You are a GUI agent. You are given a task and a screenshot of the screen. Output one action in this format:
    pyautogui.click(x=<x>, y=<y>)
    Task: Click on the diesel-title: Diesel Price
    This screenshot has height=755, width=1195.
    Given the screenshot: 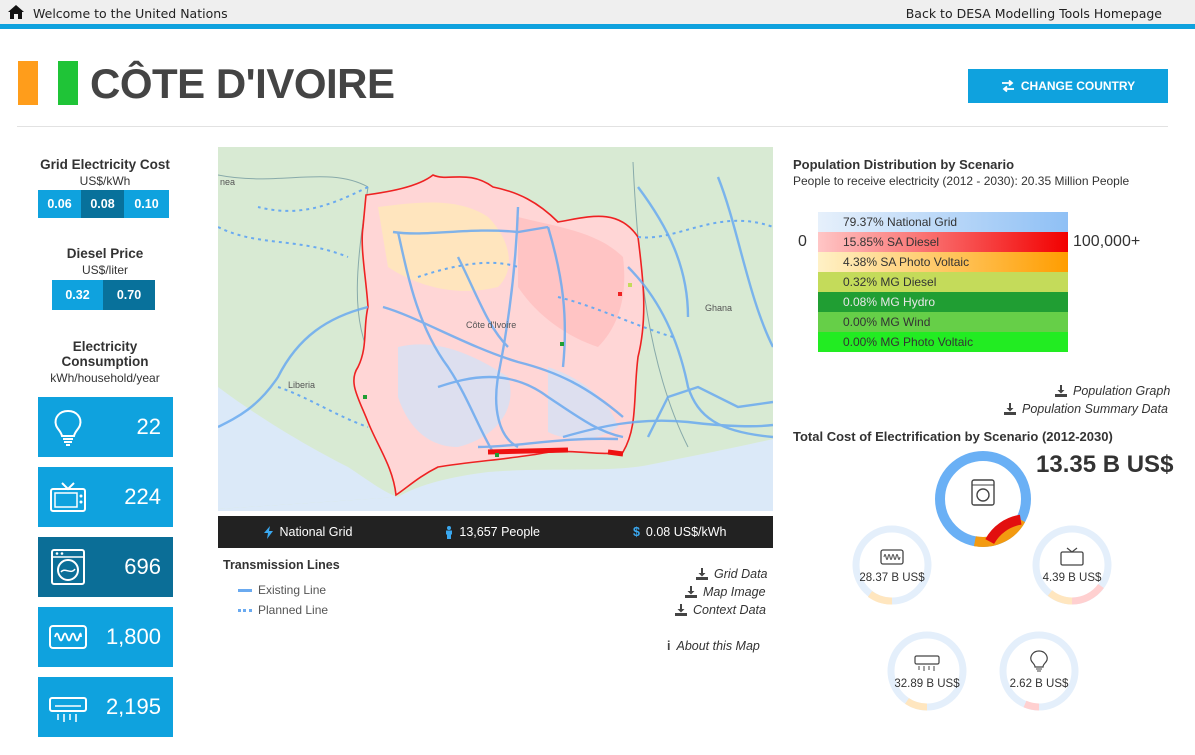 What is the action you would take?
    pyautogui.click(x=105, y=253)
    